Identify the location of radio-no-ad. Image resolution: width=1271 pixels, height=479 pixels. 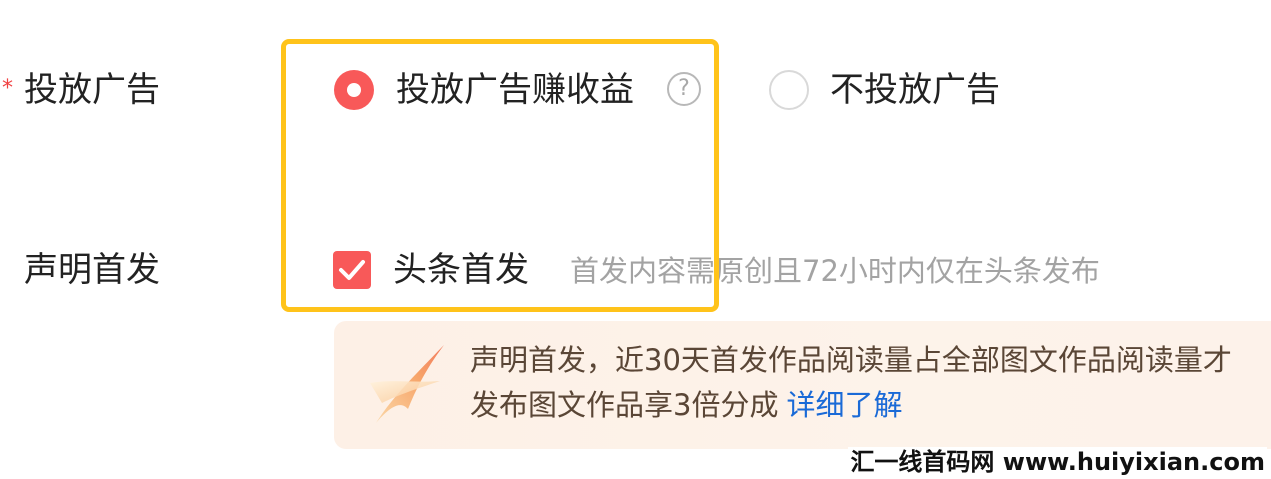
(789, 90).